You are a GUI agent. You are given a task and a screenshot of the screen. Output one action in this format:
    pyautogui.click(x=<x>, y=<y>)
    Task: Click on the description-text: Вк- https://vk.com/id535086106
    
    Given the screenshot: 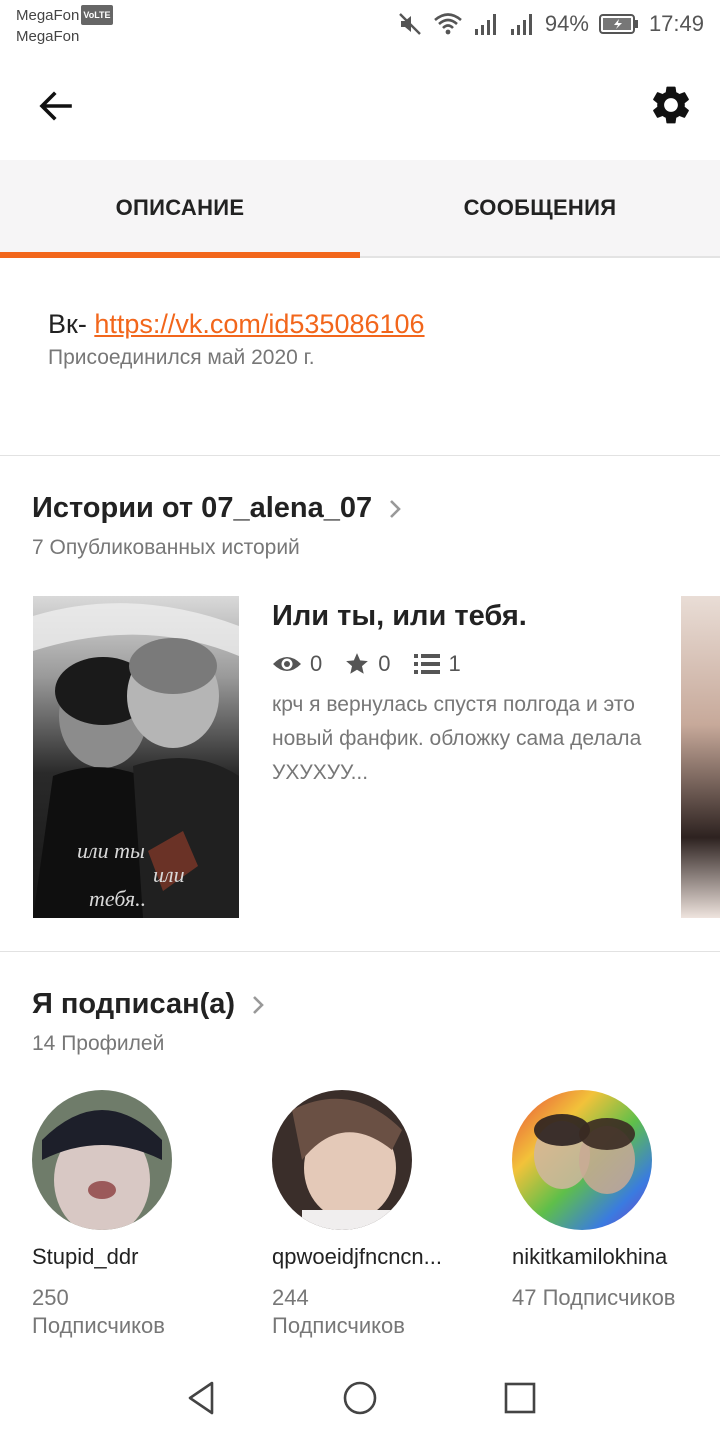 What is the action you would take?
    pyautogui.click(x=236, y=324)
    